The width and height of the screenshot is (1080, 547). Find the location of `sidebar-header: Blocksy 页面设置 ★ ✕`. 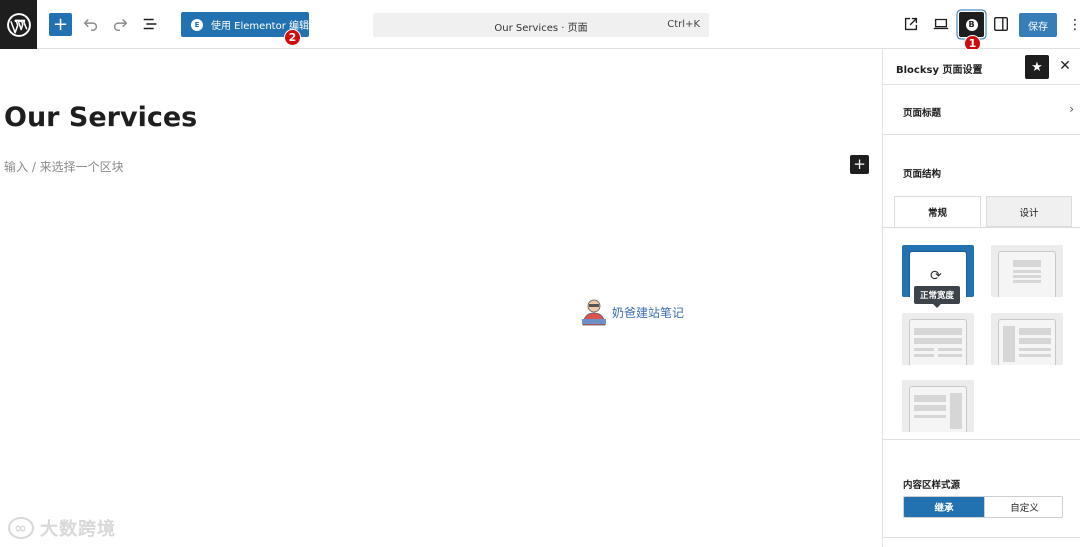

sidebar-header: Blocksy 页面设置 ★ ✕ is located at coordinates (981, 67).